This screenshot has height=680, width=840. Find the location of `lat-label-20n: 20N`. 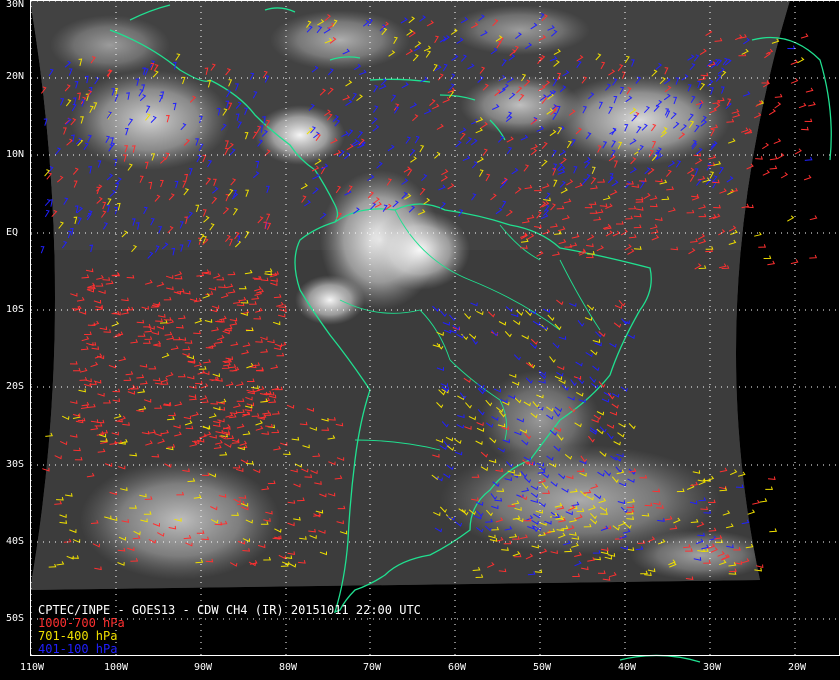

lat-label-20n: 20N is located at coordinates (15, 76).